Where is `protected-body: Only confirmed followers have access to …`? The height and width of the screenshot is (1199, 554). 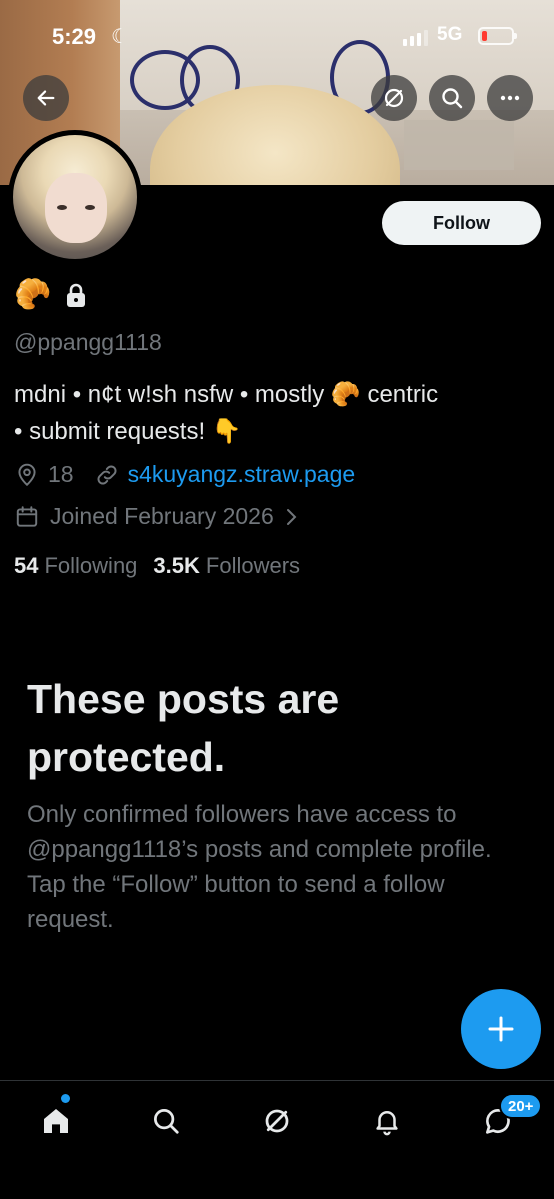 protected-body: Only confirmed followers have access to … is located at coordinates (259, 867).